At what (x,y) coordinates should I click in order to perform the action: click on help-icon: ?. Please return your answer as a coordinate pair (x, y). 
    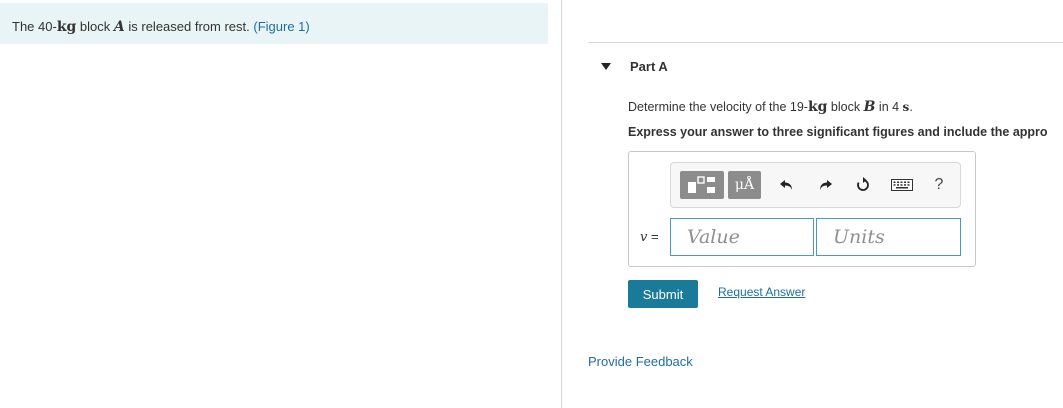
    Looking at the image, I should click on (939, 184).